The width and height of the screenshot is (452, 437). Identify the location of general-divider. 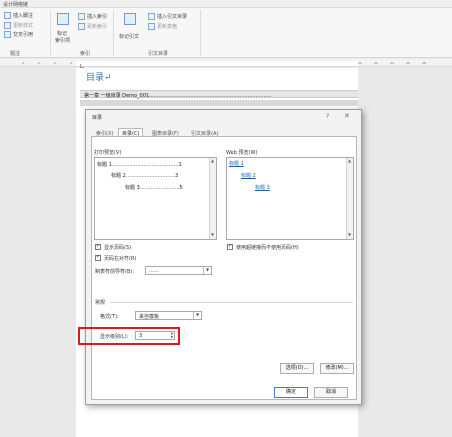
(231, 302).